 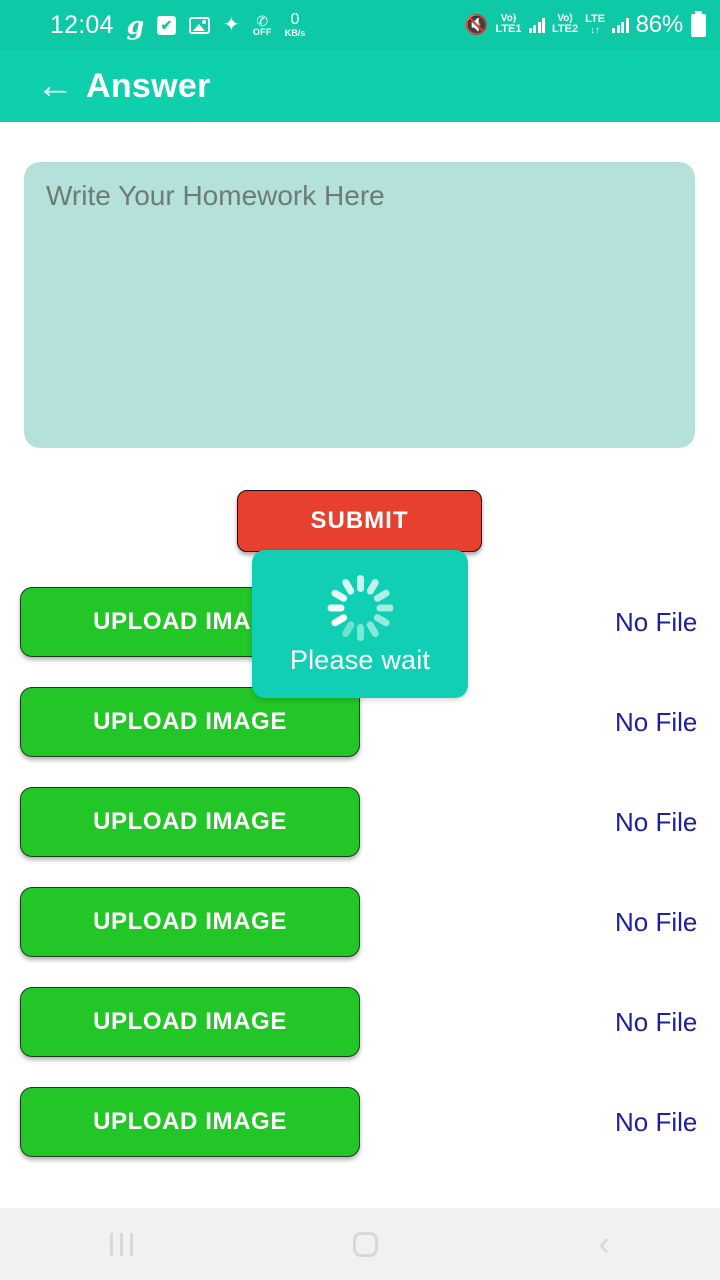 I want to click on network-type-label: LTE, so click(x=595, y=19).